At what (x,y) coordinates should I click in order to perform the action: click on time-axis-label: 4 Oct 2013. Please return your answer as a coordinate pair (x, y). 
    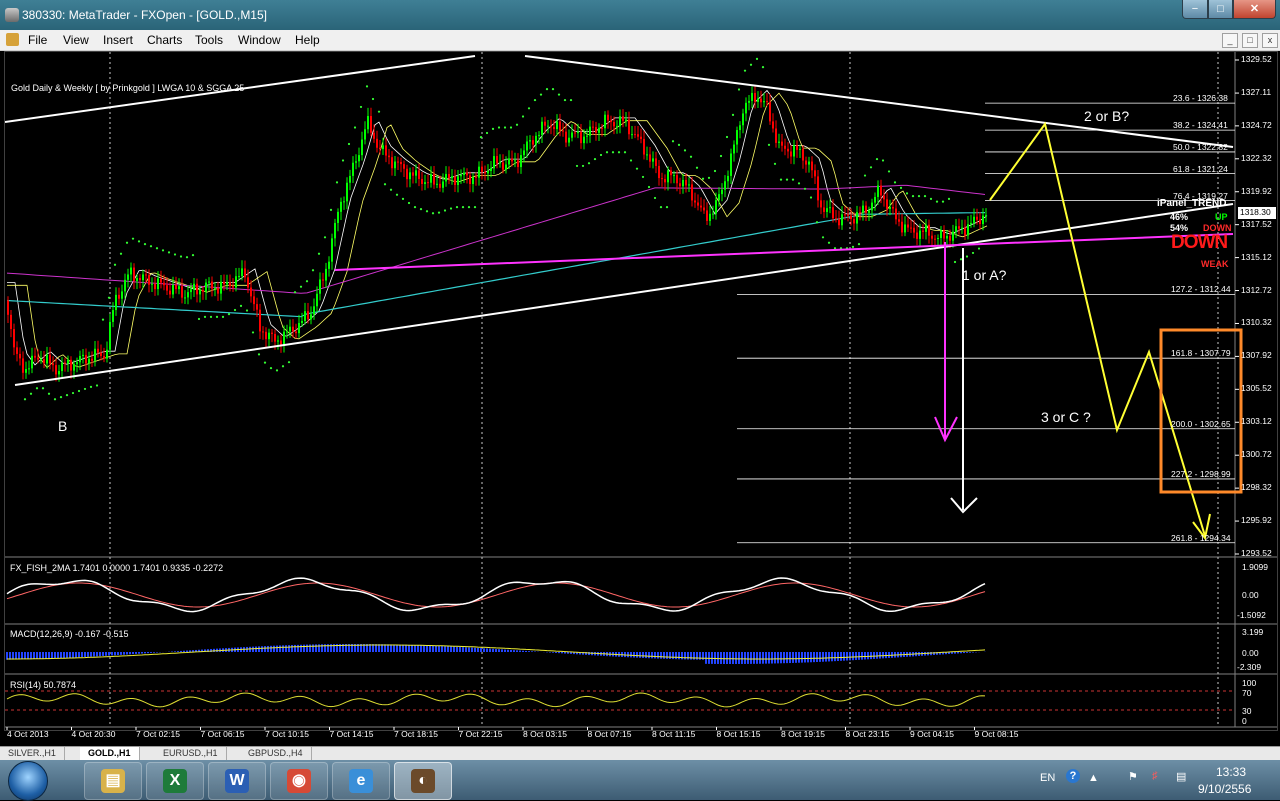
    Looking at the image, I should click on (28, 734).